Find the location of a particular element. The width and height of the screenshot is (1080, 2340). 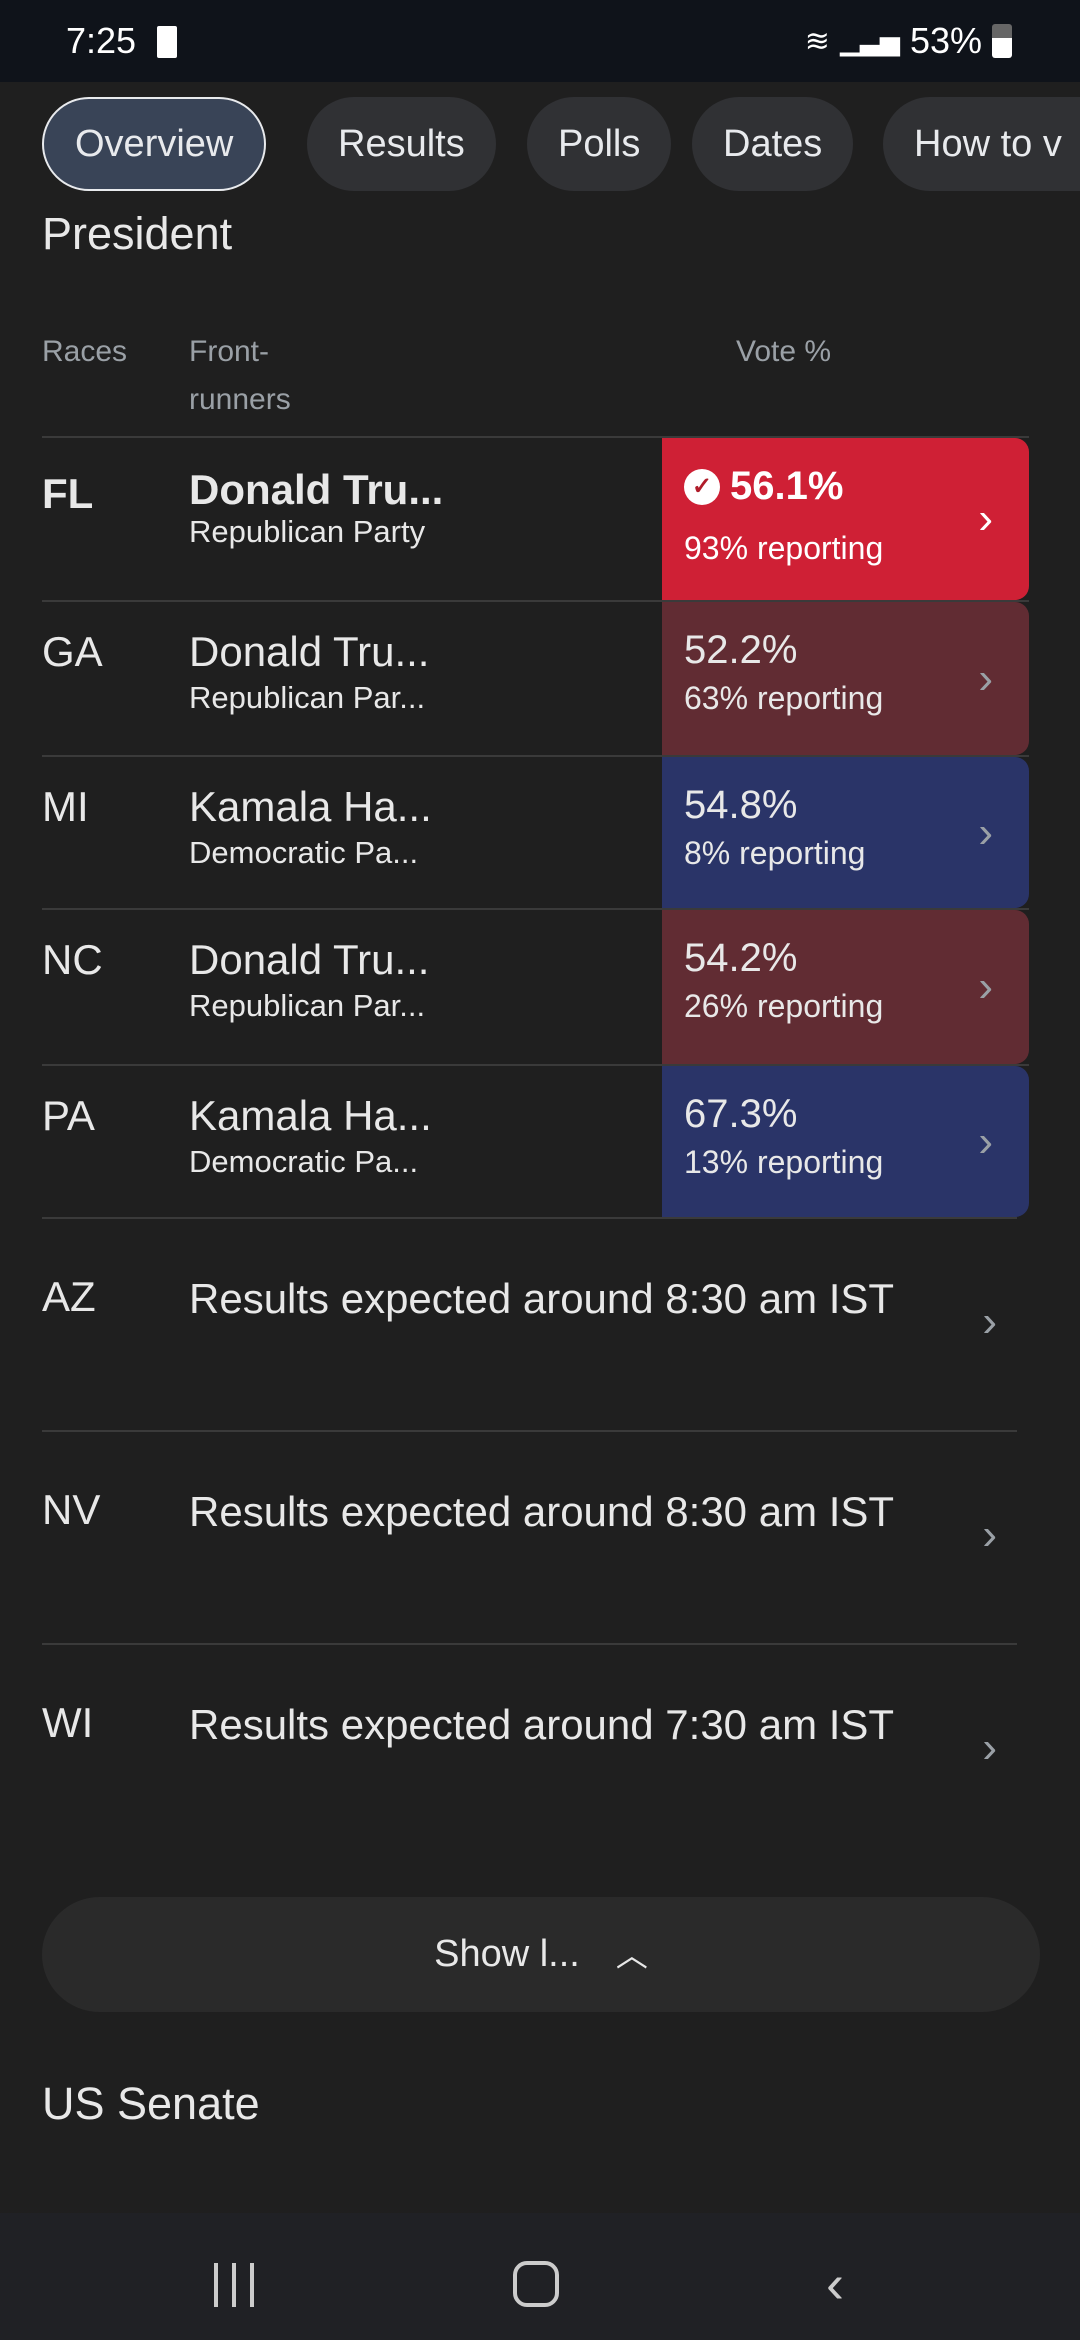

vote-percent: 67.3% is located at coordinates (740, 1114).